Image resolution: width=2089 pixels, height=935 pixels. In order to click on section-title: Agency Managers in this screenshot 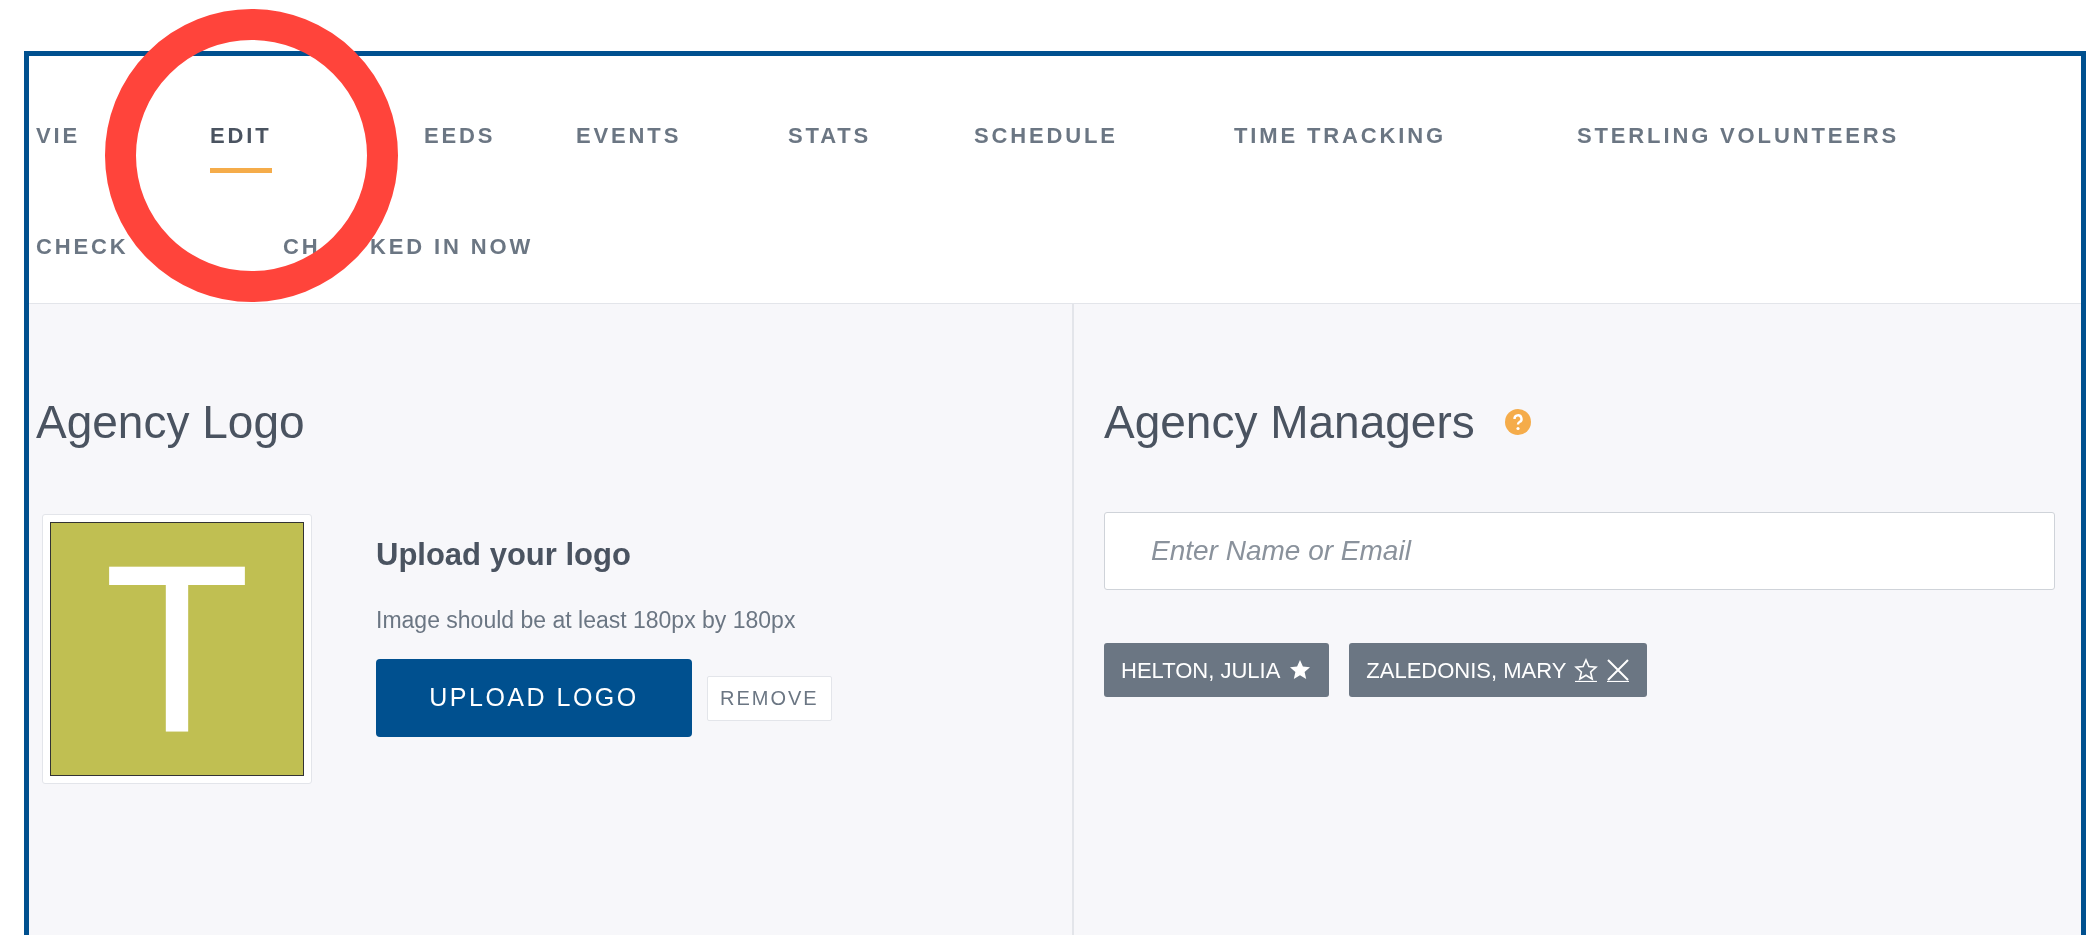, I will do `click(1289, 422)`.